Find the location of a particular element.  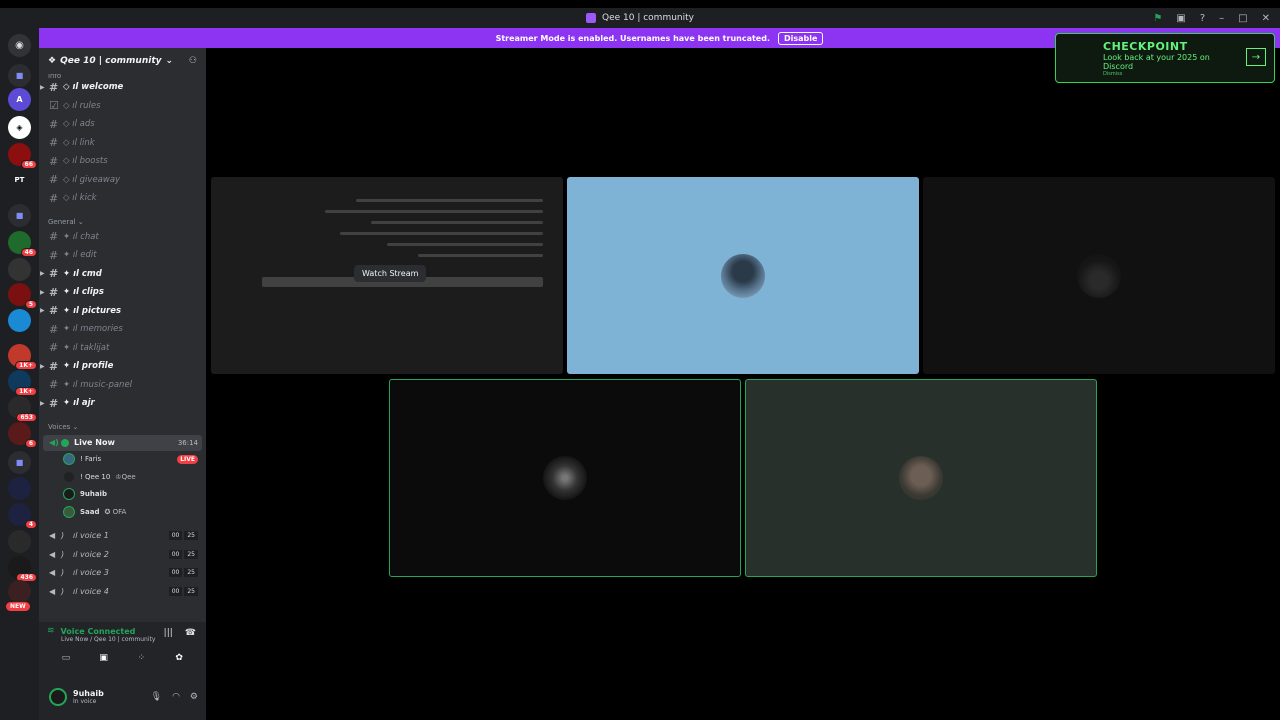

voice-channel-2: ◀) ıl voice 2 00 25 is located at coordinates (122, 554).